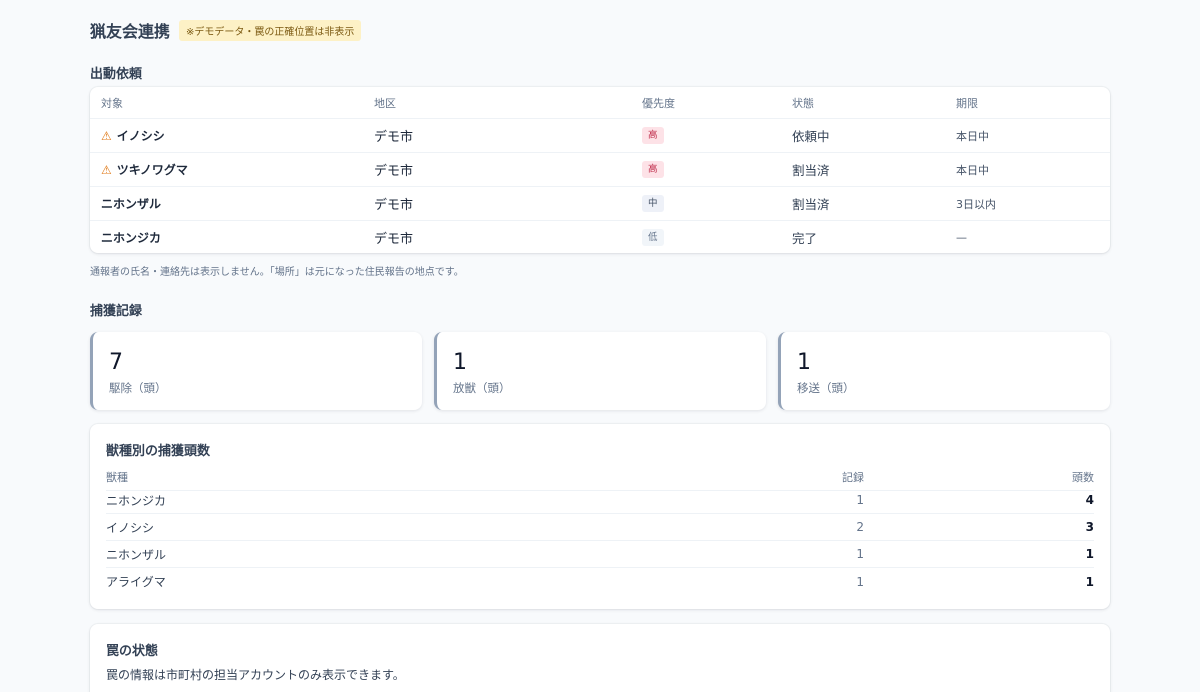 The height and width of the screenshot is (692, 1200). I want to click on priority-badge: 低, so click(653, 237).